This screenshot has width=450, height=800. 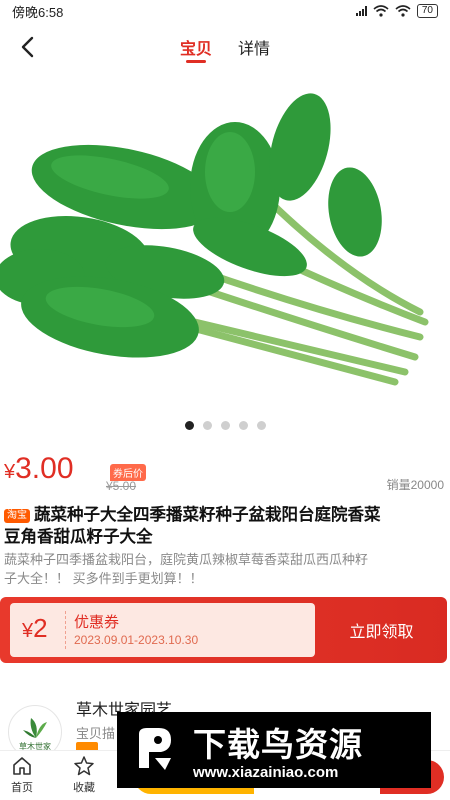 What do you see at coordinates (427, 11) in the screenshot?
I see `battery-indicator: 70` at bounding box center [427, 11].